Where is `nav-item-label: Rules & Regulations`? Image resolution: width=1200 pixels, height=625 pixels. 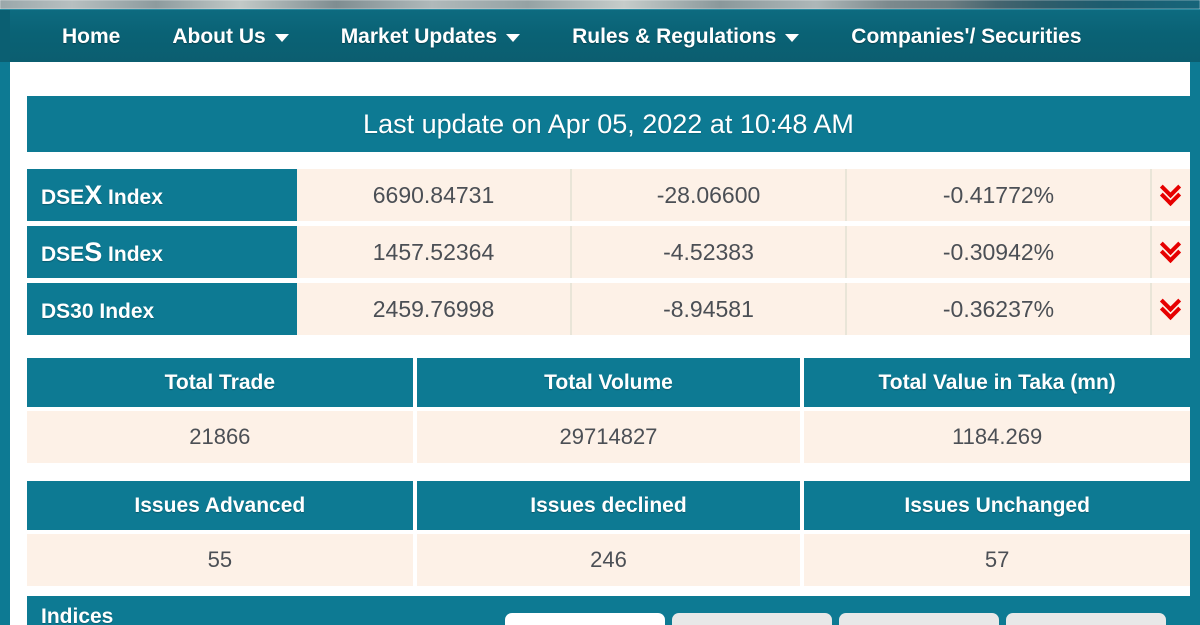
nav-item-label: Rules & Regulations is located at coordinates (674, 36).